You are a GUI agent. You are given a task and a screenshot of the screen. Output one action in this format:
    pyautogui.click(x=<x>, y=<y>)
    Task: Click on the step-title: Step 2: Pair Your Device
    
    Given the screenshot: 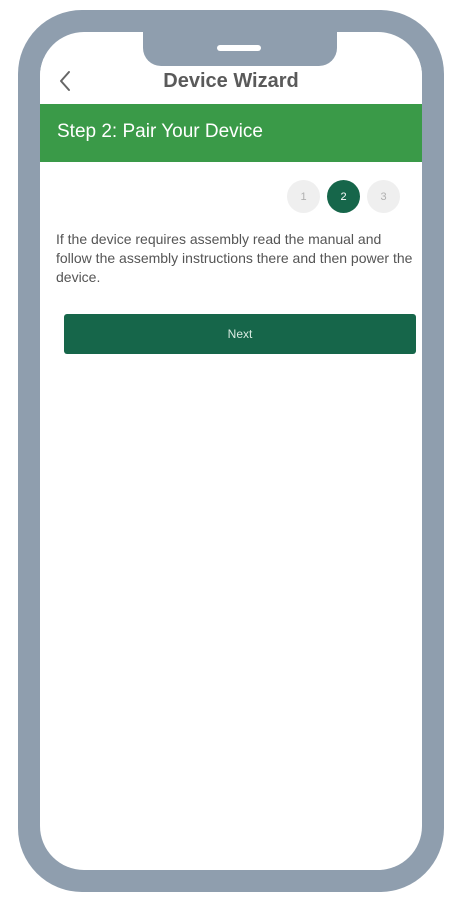 What is the action you would take?
    pyautogui.click(x=160, y=131)
    